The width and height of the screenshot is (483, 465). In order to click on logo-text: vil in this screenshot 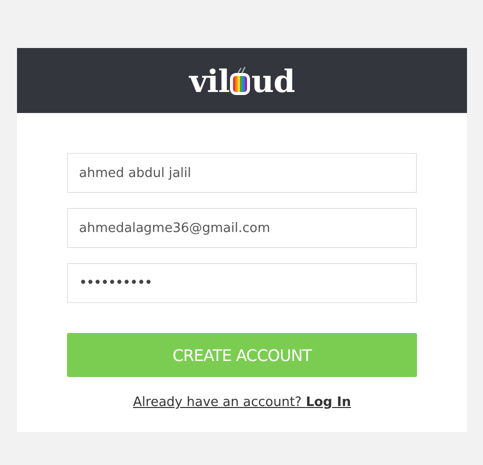, I will do `click(209, 82)`.